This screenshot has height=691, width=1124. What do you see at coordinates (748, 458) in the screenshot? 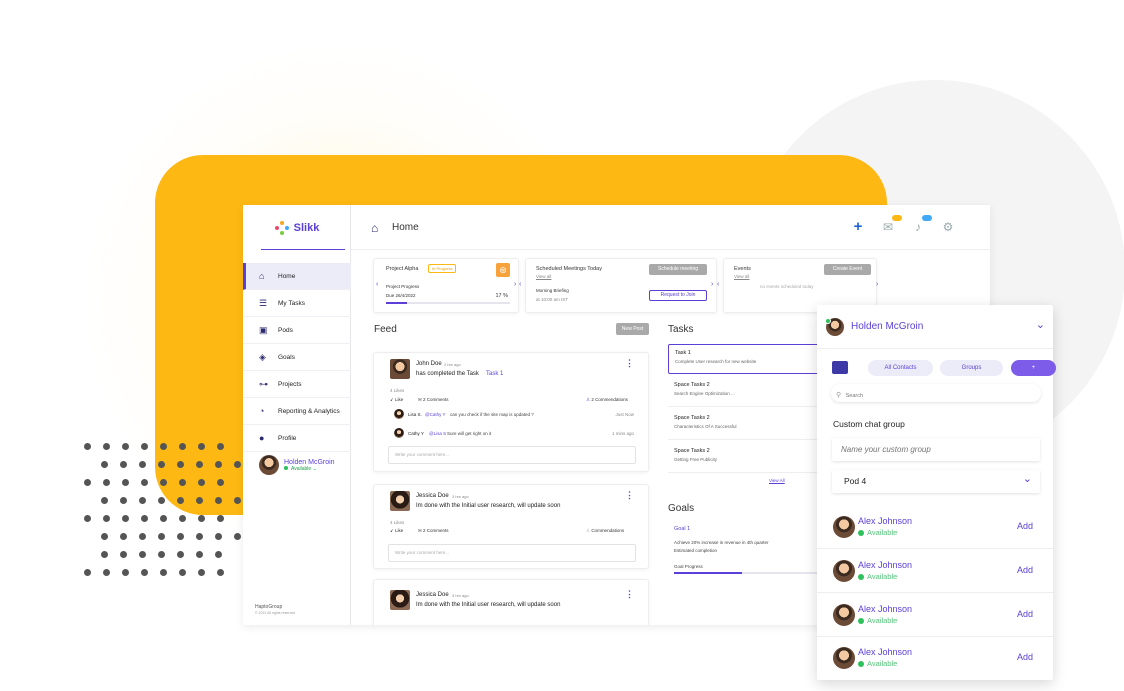
I see `task-item: Space Tasks 2 Getting Free Publicity` at bounding box center [748, 458].